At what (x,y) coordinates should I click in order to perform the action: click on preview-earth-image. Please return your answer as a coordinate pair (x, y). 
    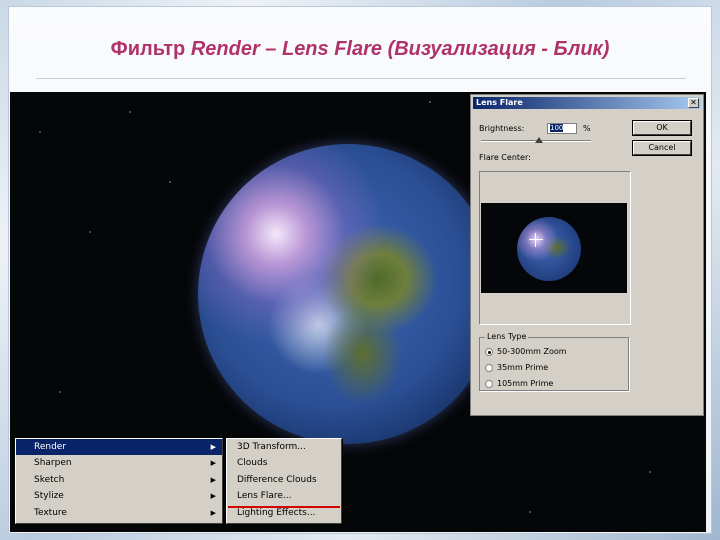
    Looking at the image, I should click on (549, 249).